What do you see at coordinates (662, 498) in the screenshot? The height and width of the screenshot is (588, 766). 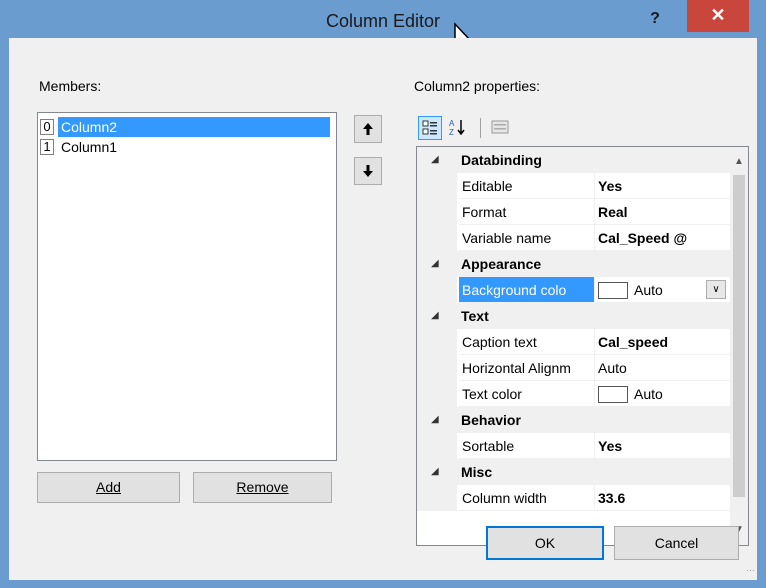 I see `property-value: 33.6` at bounding box center [662, 498].